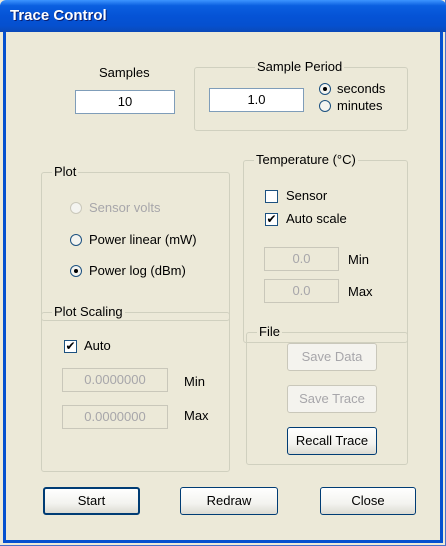 This screenshot has height=546, width=446. What do you see at coordinates (256, 100) in the screenshot?
I see `sample-period-input: 1.0` at bounding box center [256, 100].